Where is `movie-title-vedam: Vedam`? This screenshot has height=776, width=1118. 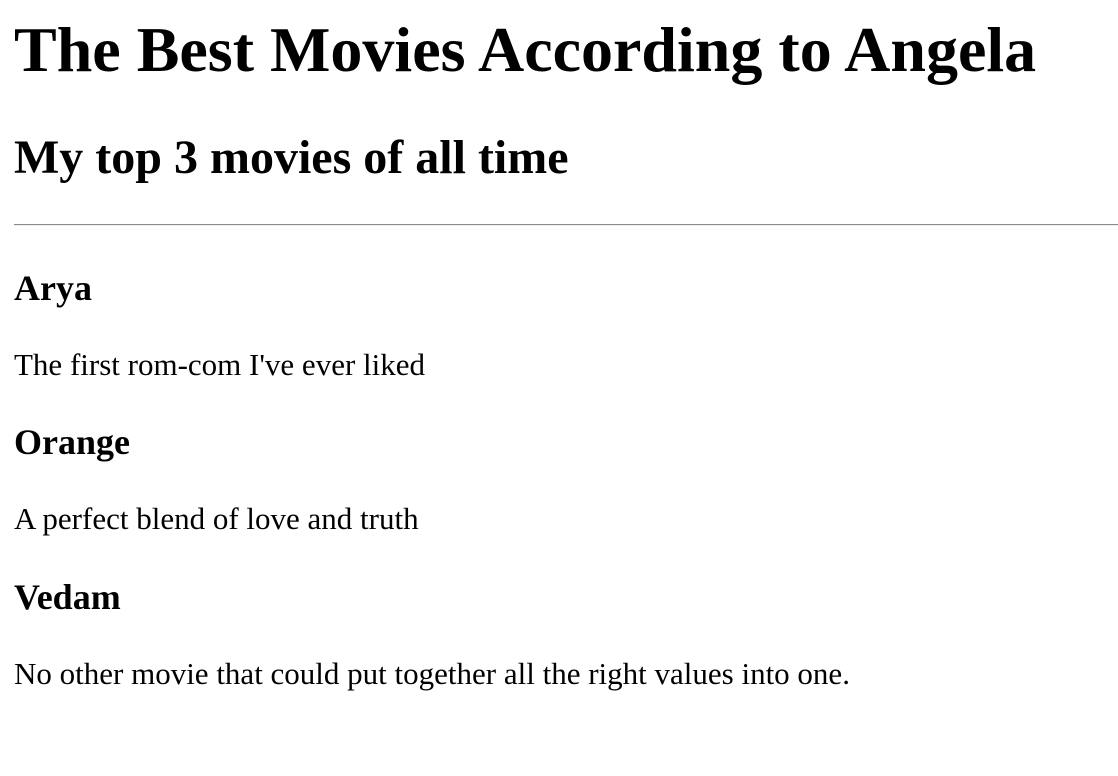 movie-title-vedam: Vedam is located at coordinates (67, 597).